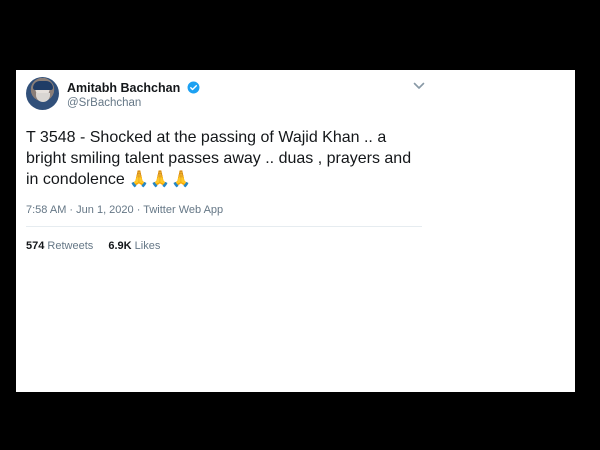  I want to click on author-name: Amitabh Bachchan, so click(123, 88).